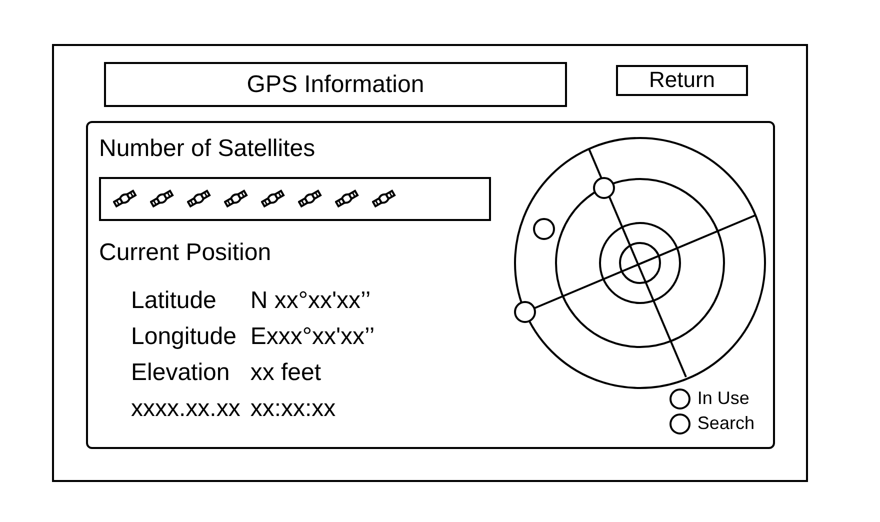  Describe the element at coordinates (293, 409) in the screenshot. I see `field-value: xx:xx:xx` at that location.